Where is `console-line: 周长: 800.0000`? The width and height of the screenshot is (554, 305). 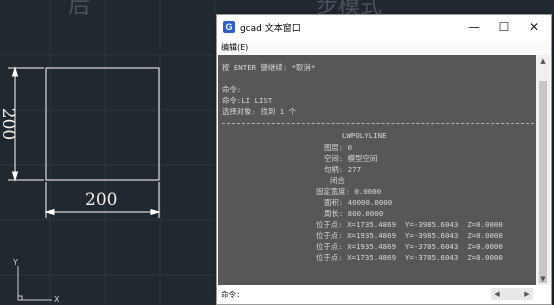 console-line: 周长: 800.0000 is located at coordinates (354, 213).